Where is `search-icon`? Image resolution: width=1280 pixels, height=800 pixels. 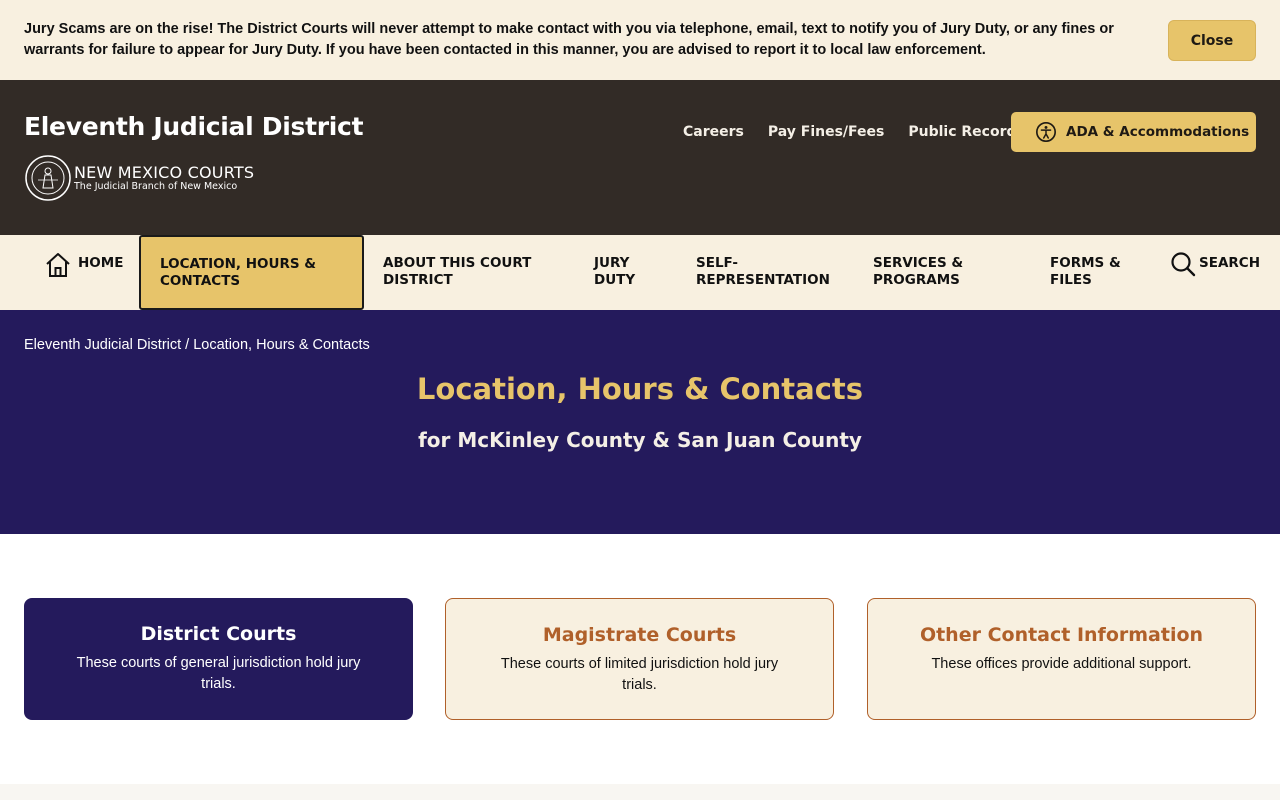 search-icon is located at coordinates (1183, 264).